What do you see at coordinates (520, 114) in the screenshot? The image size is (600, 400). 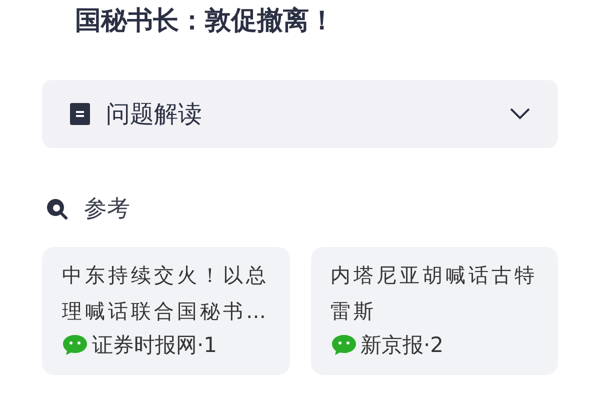 I see `chevron-icon` at bounding box center [520, 114].